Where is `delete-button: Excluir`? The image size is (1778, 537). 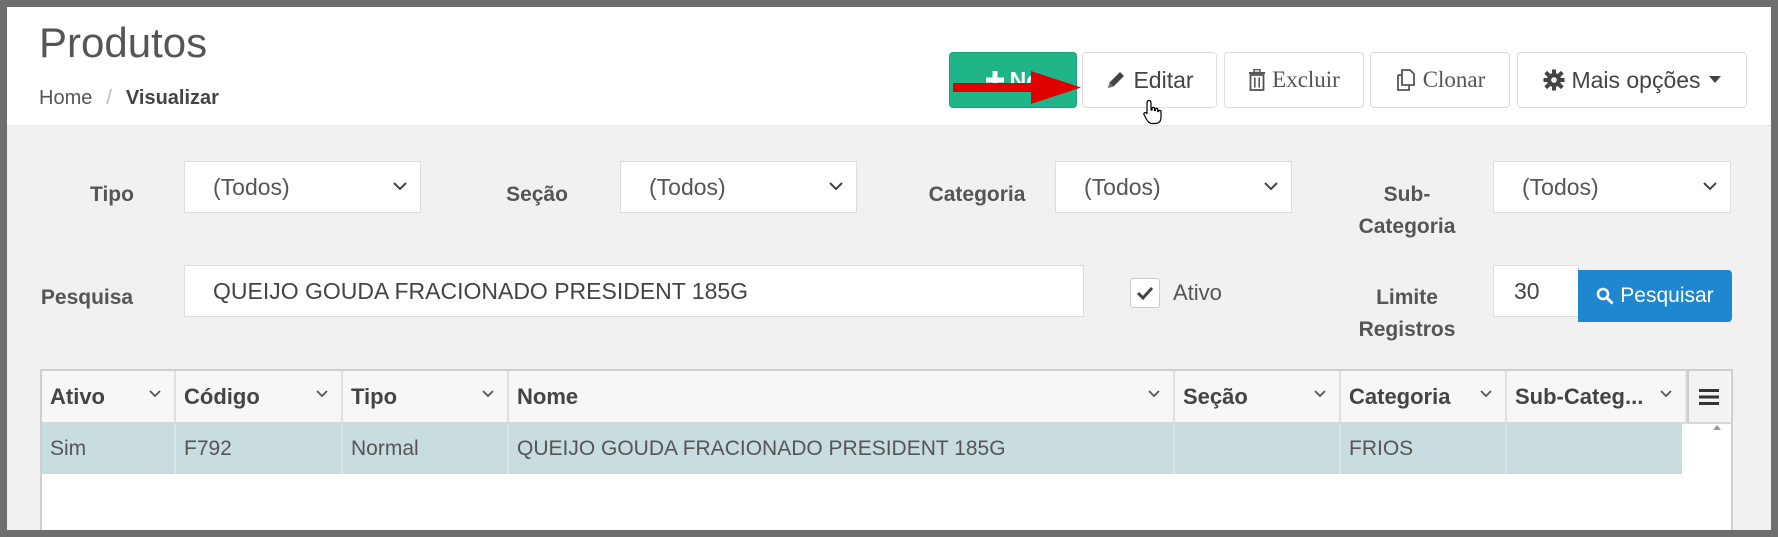
delete-button: Excluir is located at coordinates (1294, 80).